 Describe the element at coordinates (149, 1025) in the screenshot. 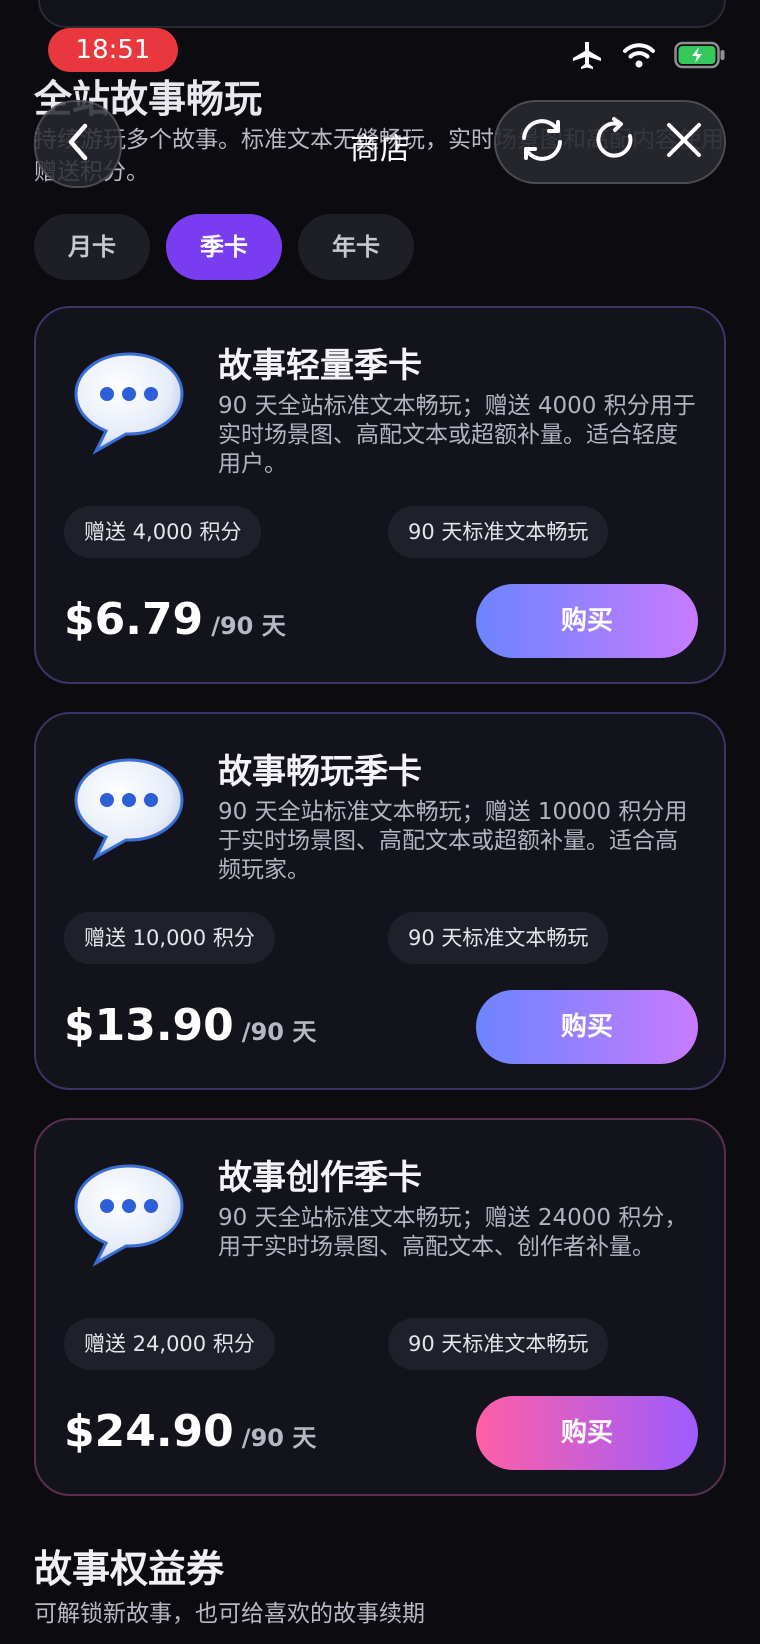

I see `price-amount: $13.90` at that location.